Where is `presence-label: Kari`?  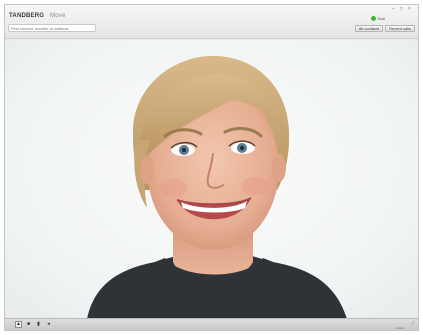 presence-label: Kari is located at coordinates (381, 18).